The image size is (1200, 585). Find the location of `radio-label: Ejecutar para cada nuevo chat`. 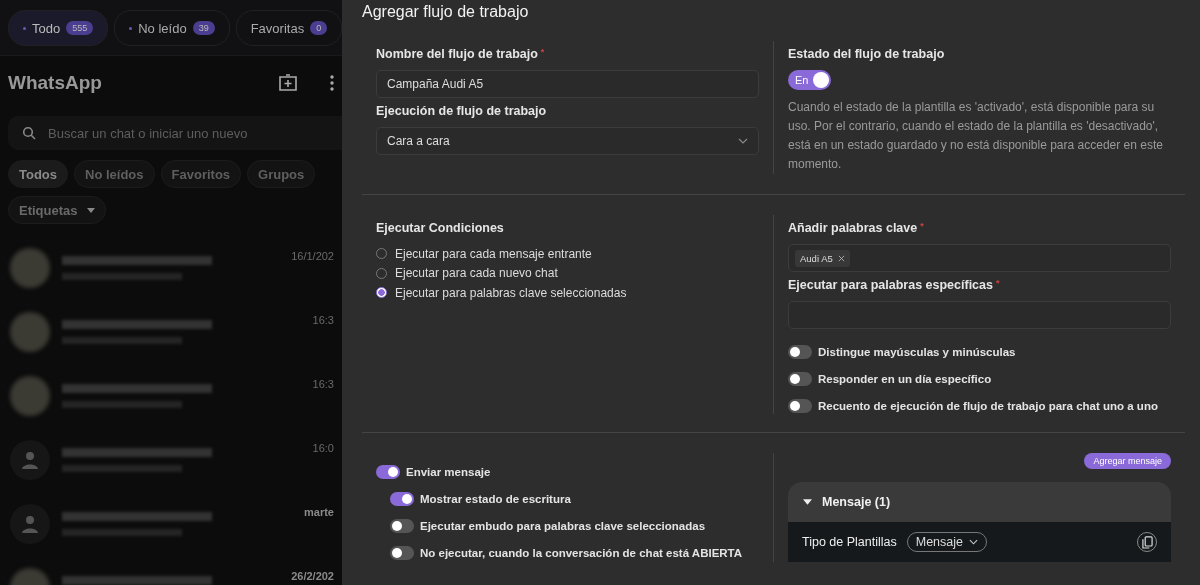

radio-label: Ejecutar para cada nuevo chat is located at coordinates (476, 273).